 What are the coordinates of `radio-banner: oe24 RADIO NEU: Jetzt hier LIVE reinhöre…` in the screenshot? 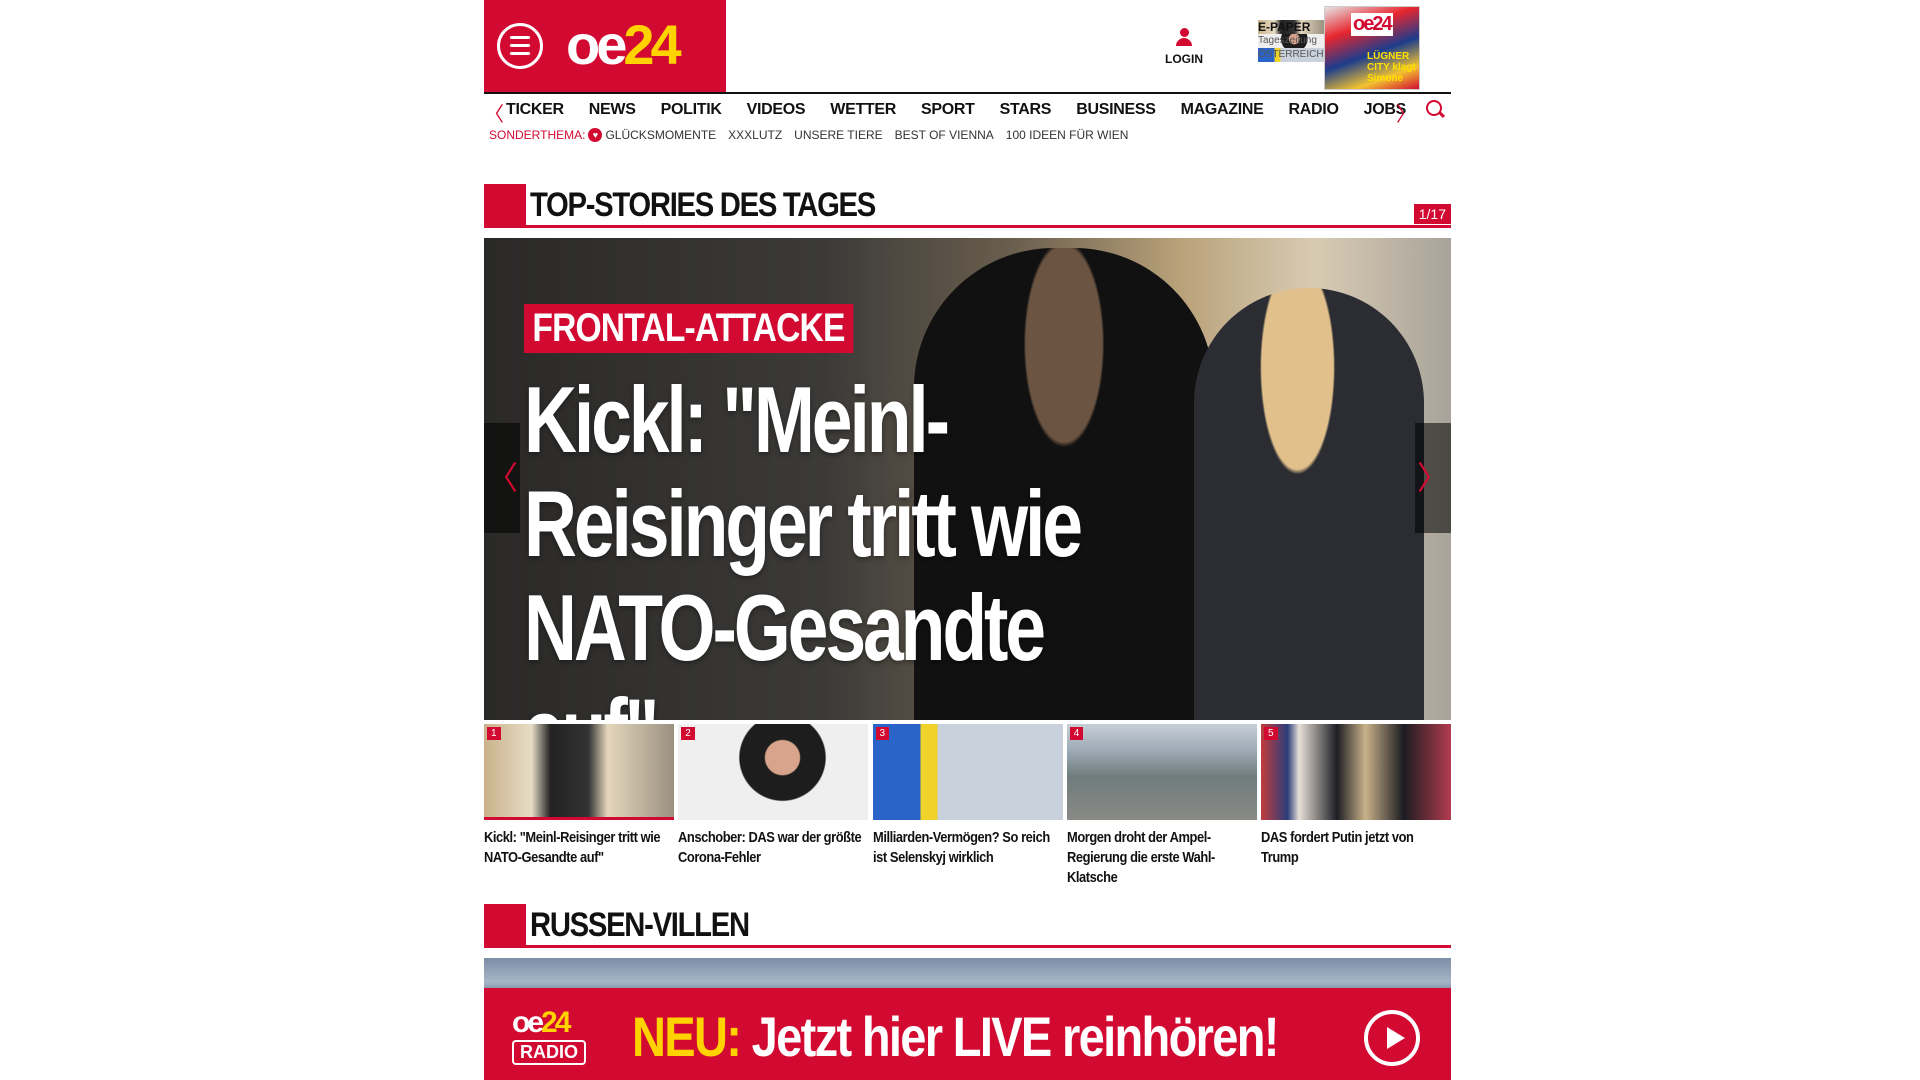 It's located at (967, 1034).